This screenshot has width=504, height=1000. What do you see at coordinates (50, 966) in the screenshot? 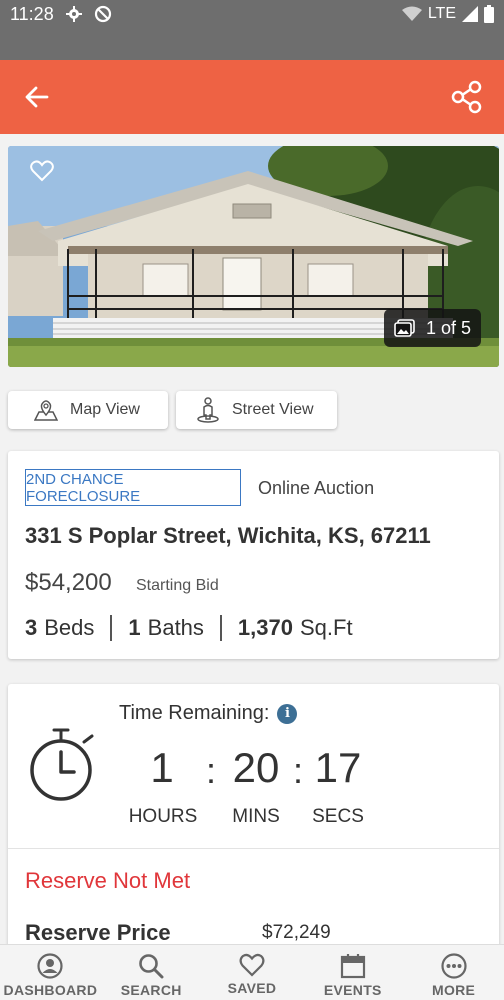
I see `dashboard-user-icon` at bounding box center [50, 966].